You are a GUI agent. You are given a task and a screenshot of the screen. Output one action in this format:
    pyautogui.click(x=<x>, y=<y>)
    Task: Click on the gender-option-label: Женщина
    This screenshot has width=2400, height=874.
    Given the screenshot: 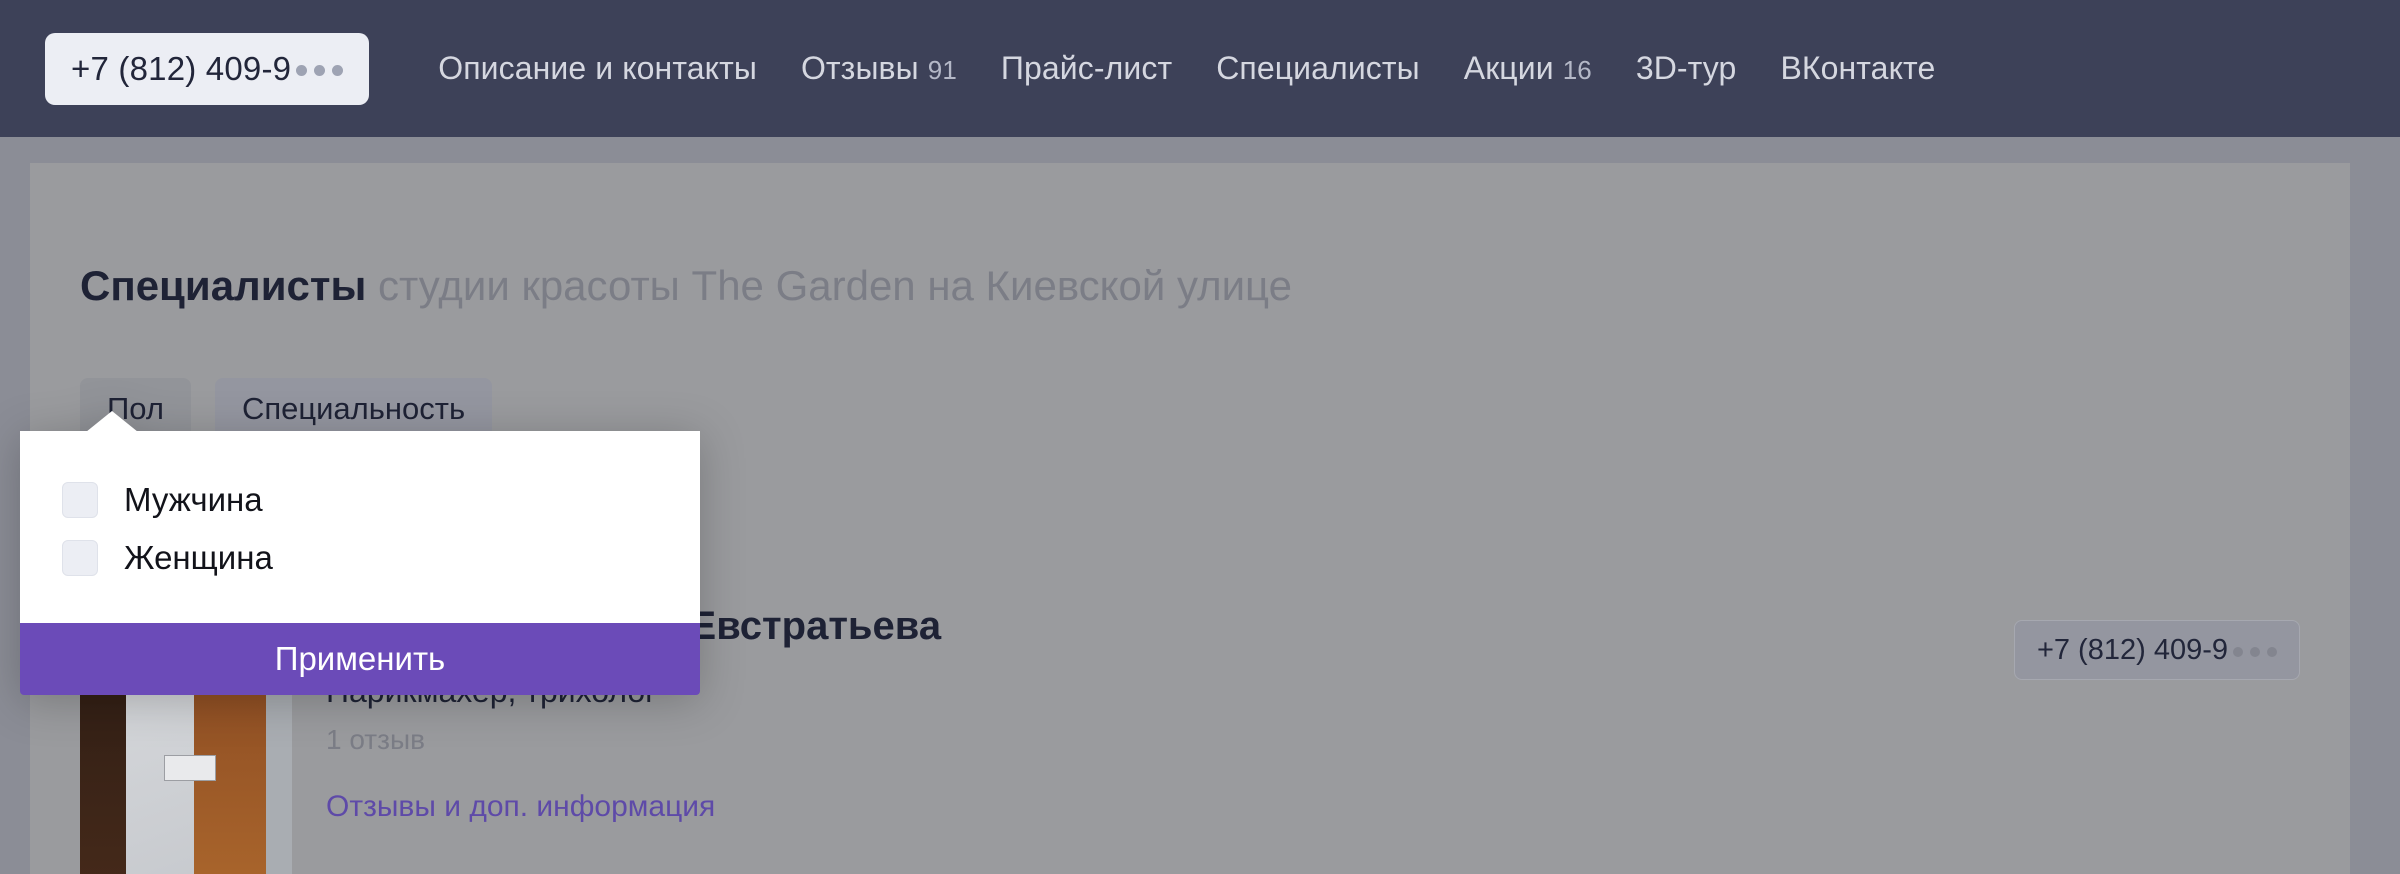 What is the action you would take?
    pyautogui.click(x=198, y=557)
    